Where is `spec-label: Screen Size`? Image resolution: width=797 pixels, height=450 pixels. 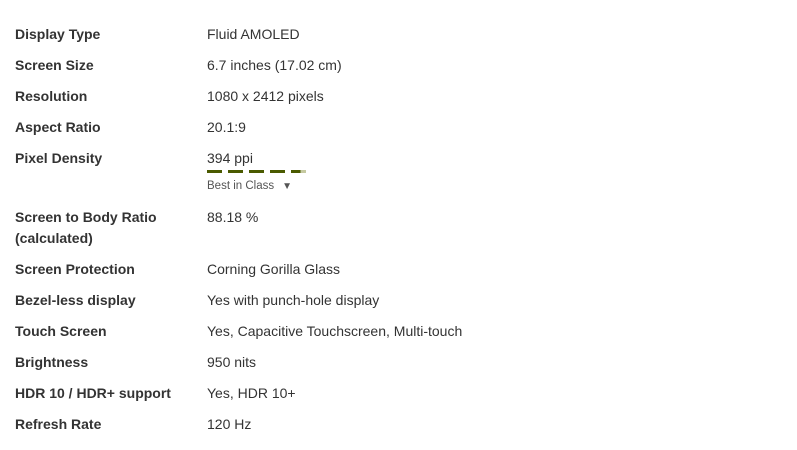
spec-label: Screen Size is located at coordinates (54, 65).